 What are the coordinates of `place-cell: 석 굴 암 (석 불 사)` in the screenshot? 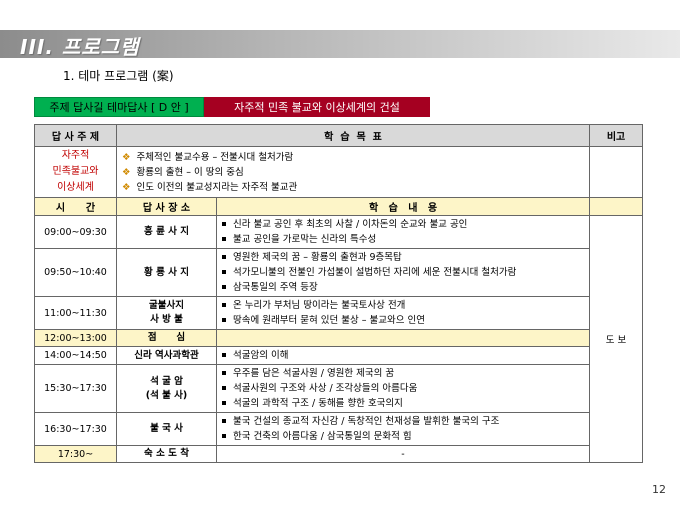 It's located at (166, 388).